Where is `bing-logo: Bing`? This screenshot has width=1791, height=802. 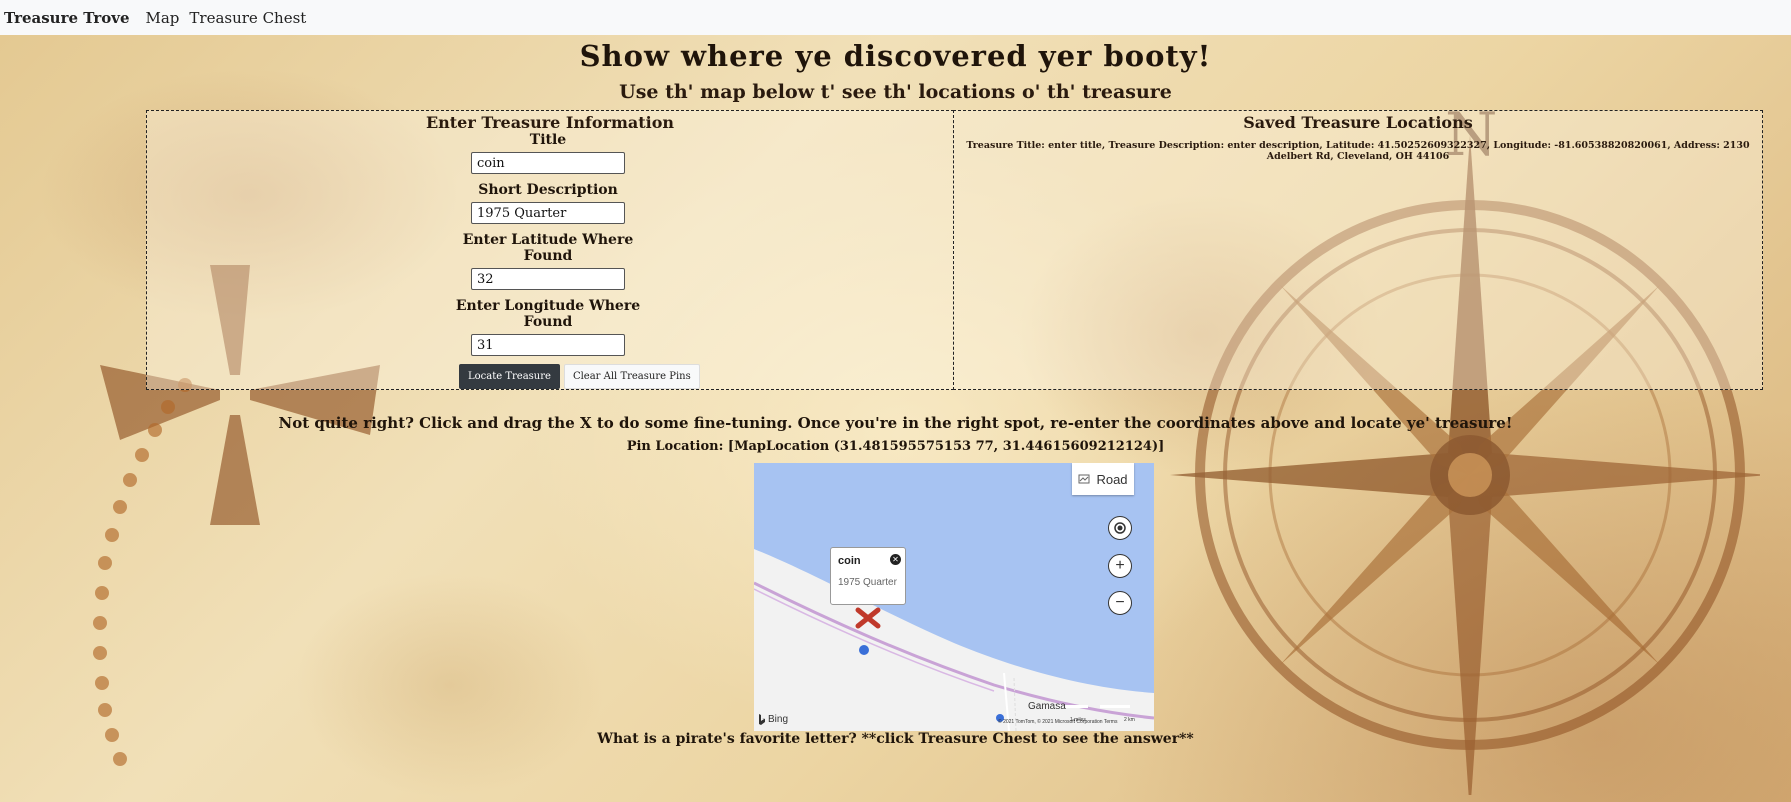 bing-logo: Bing is located at coordinates (773, 719).